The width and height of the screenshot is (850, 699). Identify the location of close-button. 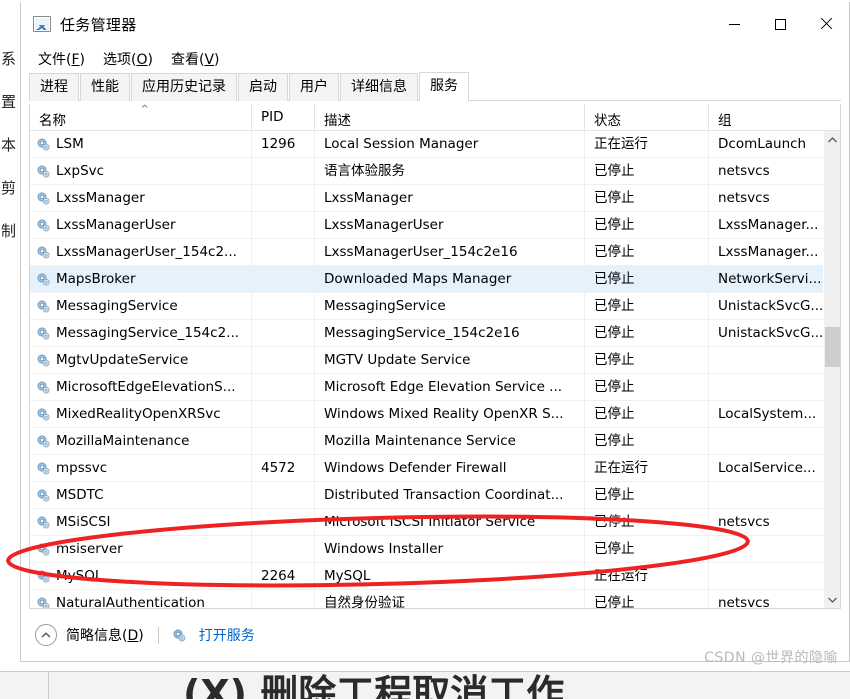
(826, 24).